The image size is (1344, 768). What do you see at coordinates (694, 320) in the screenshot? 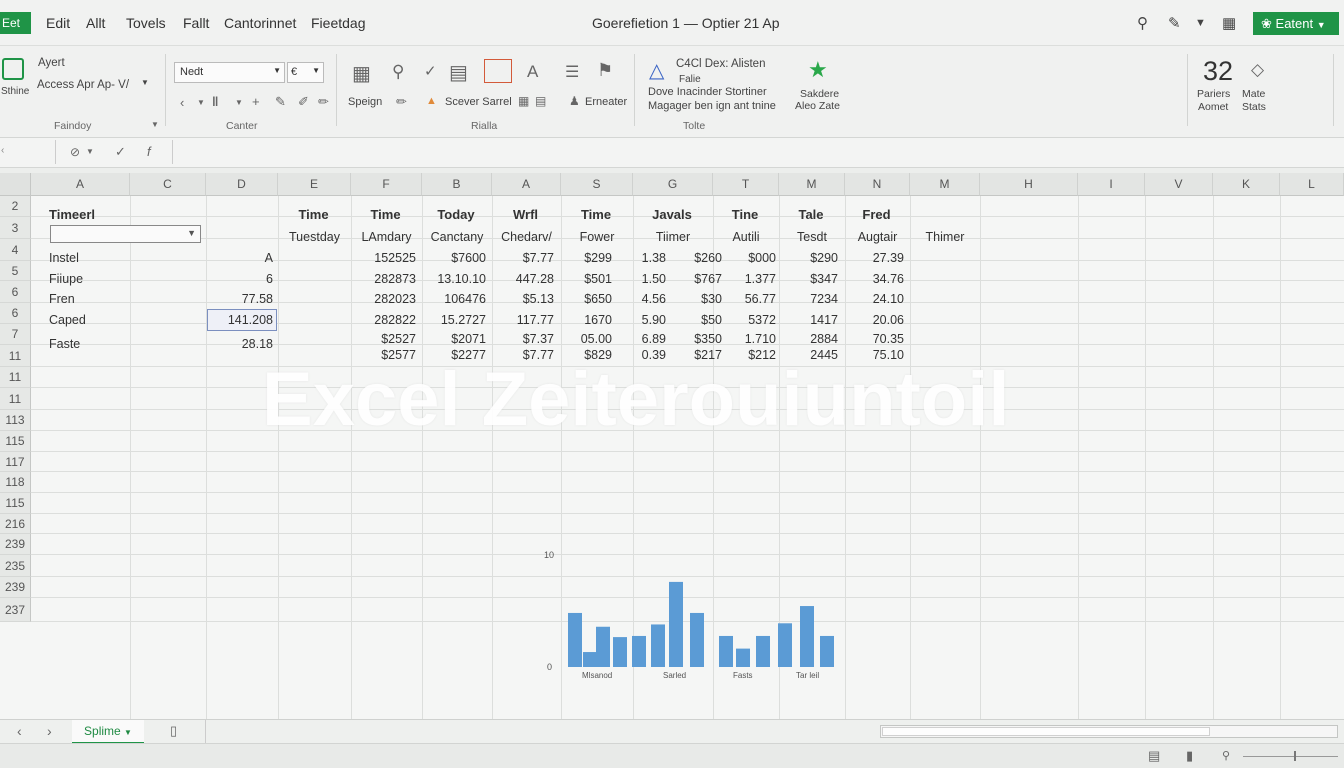
I see `table-cell: $50` at bounding box center [694, 320].